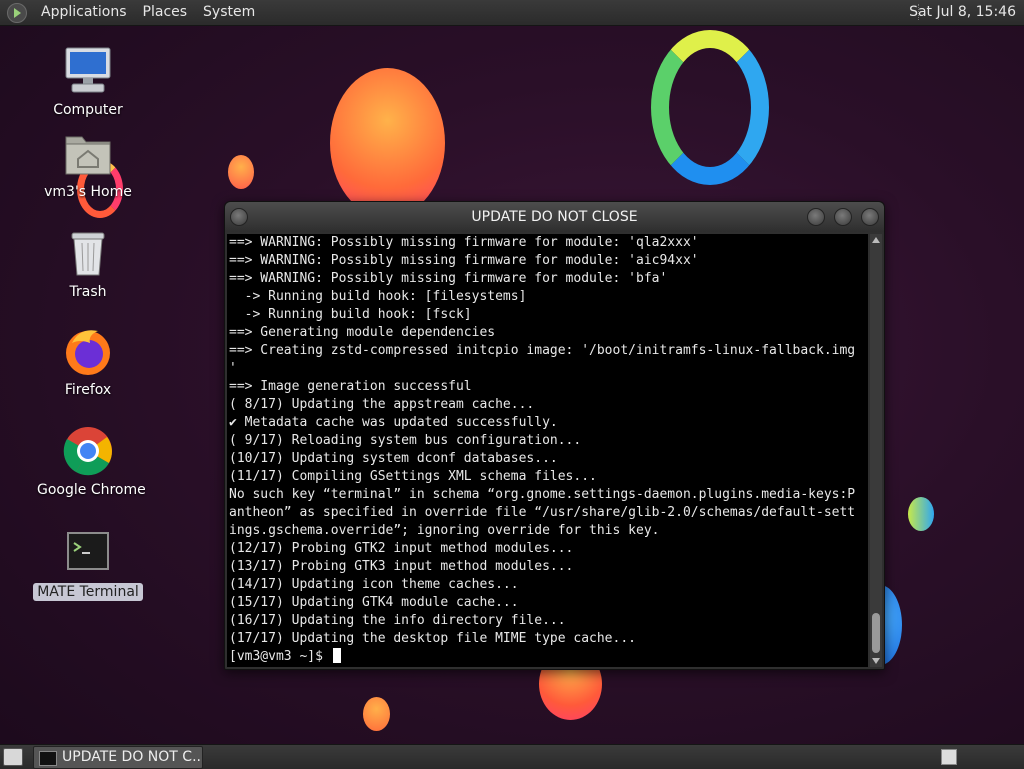 The height and width of the screenshot is (769, 1024). Describe the element at coordinates (88, 292) in the screenshot. I see `desktop-icon-label: Trash` at that location.